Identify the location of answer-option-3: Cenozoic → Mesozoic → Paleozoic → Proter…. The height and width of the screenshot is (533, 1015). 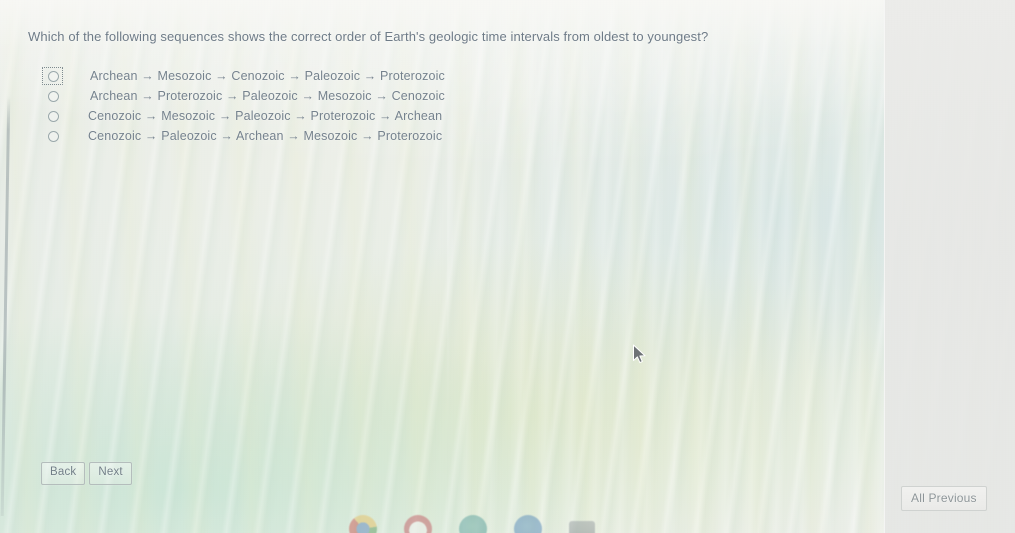
(300, 116).